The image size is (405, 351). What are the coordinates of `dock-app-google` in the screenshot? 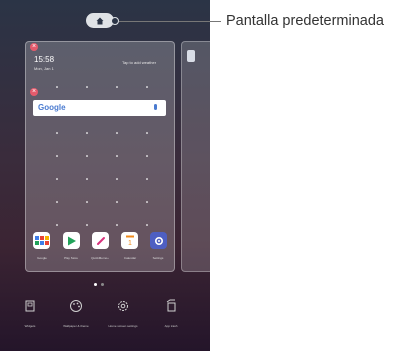 It's located at (41, 240).